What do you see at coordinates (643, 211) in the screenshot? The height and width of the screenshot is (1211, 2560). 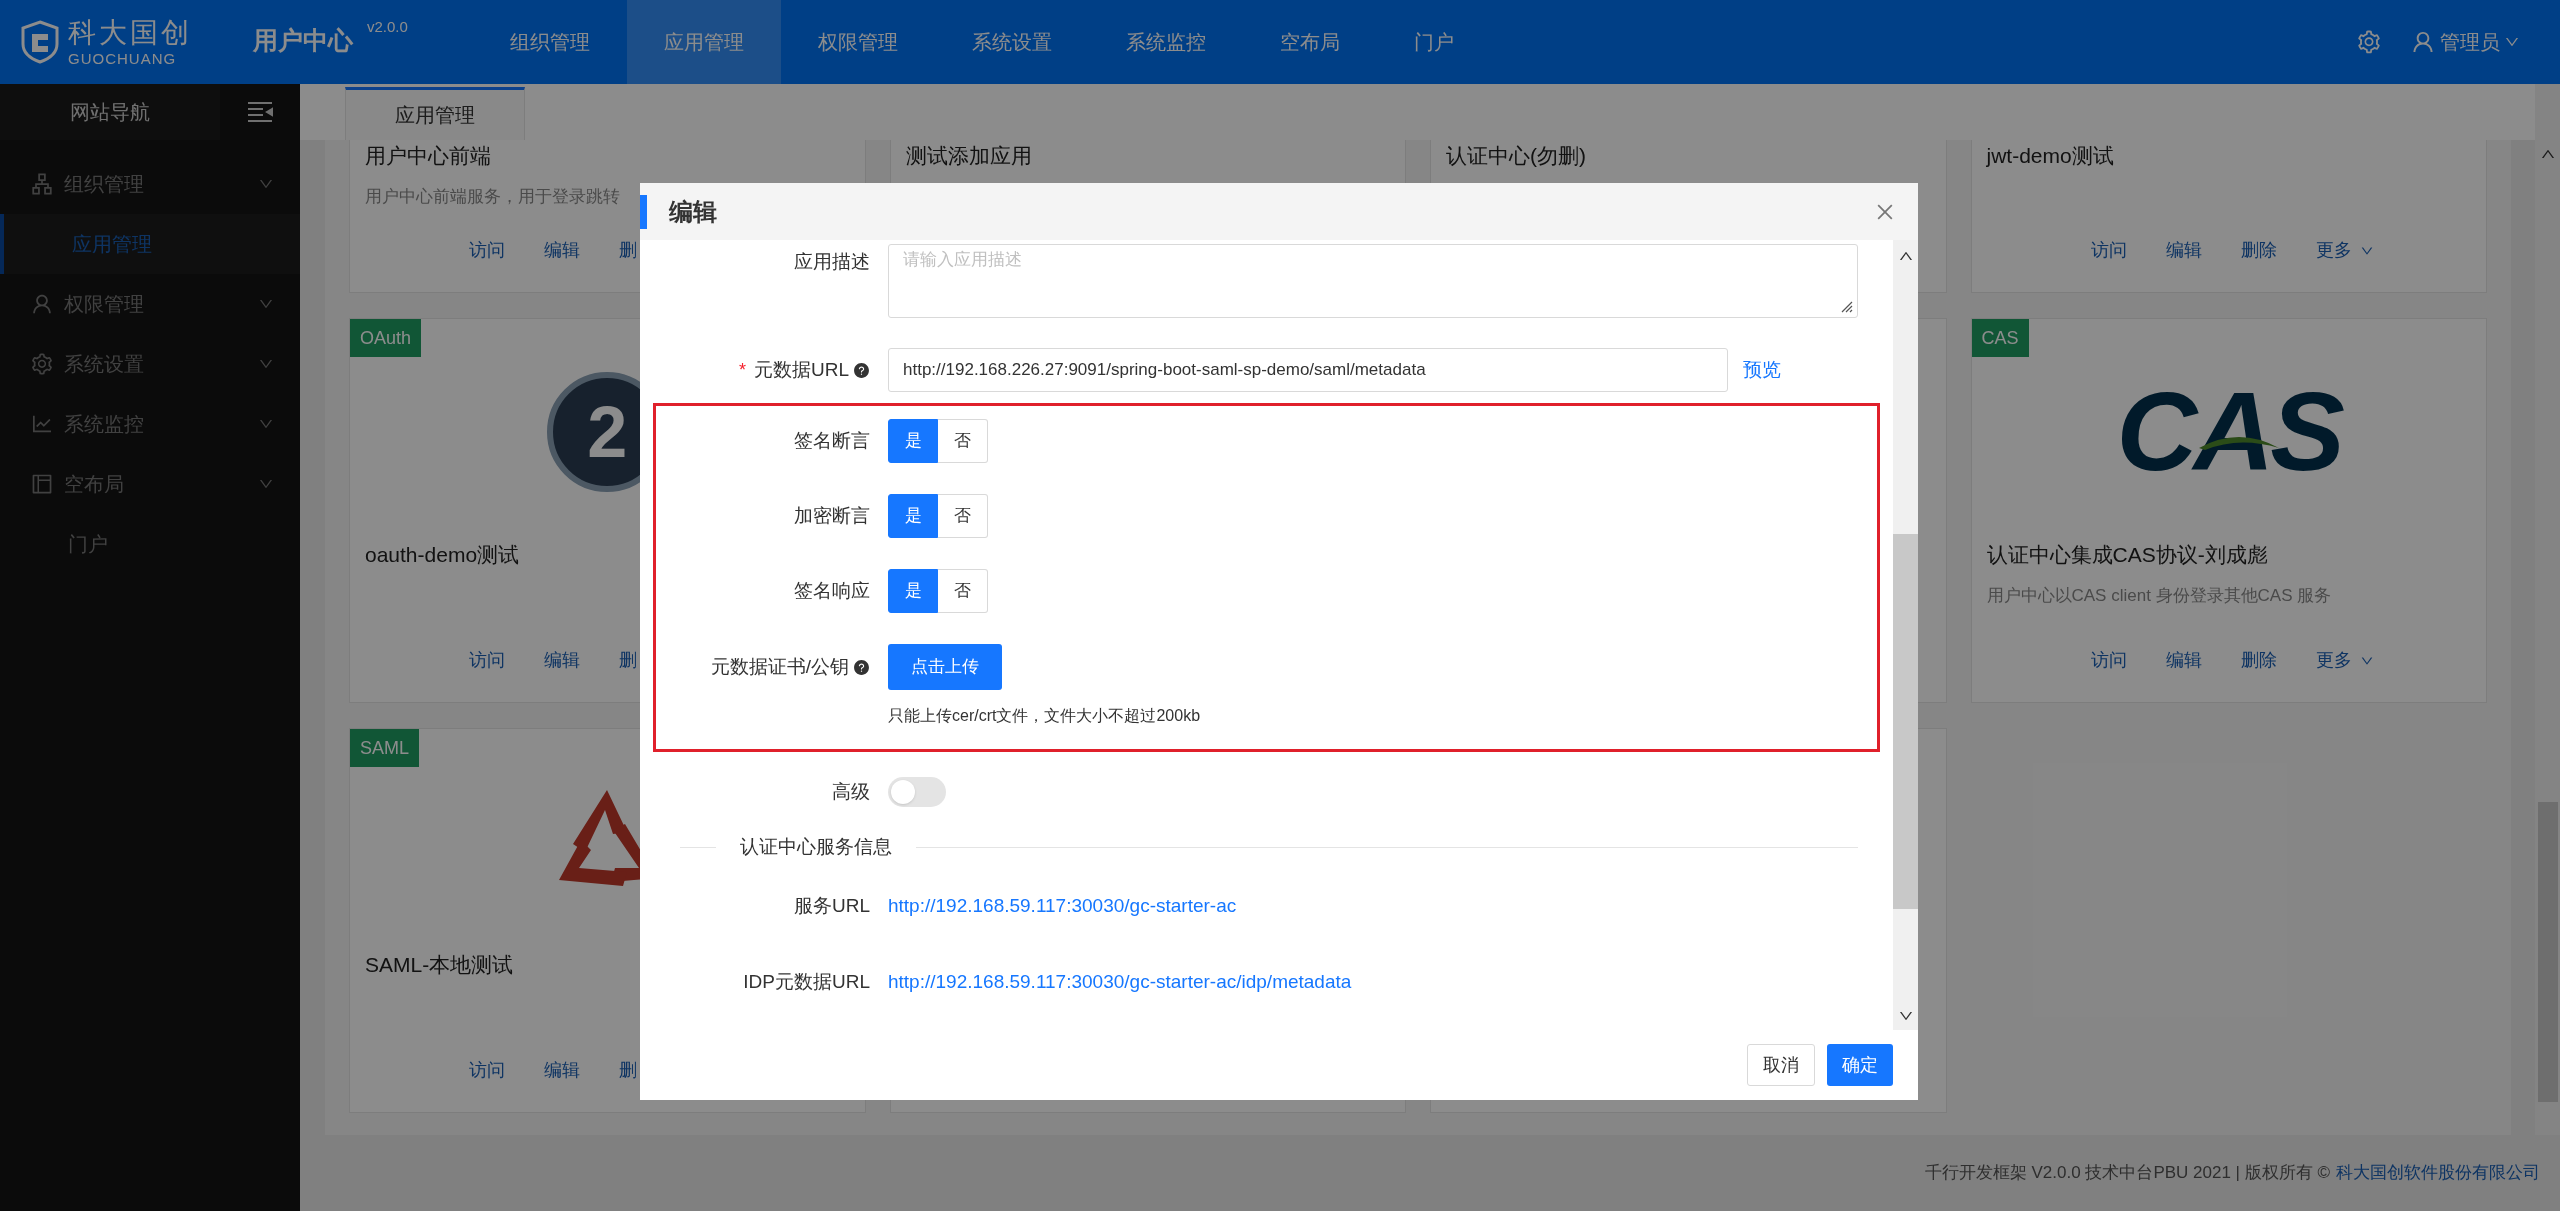 I see `title-accent-bar` at bounding box center [643, 211].